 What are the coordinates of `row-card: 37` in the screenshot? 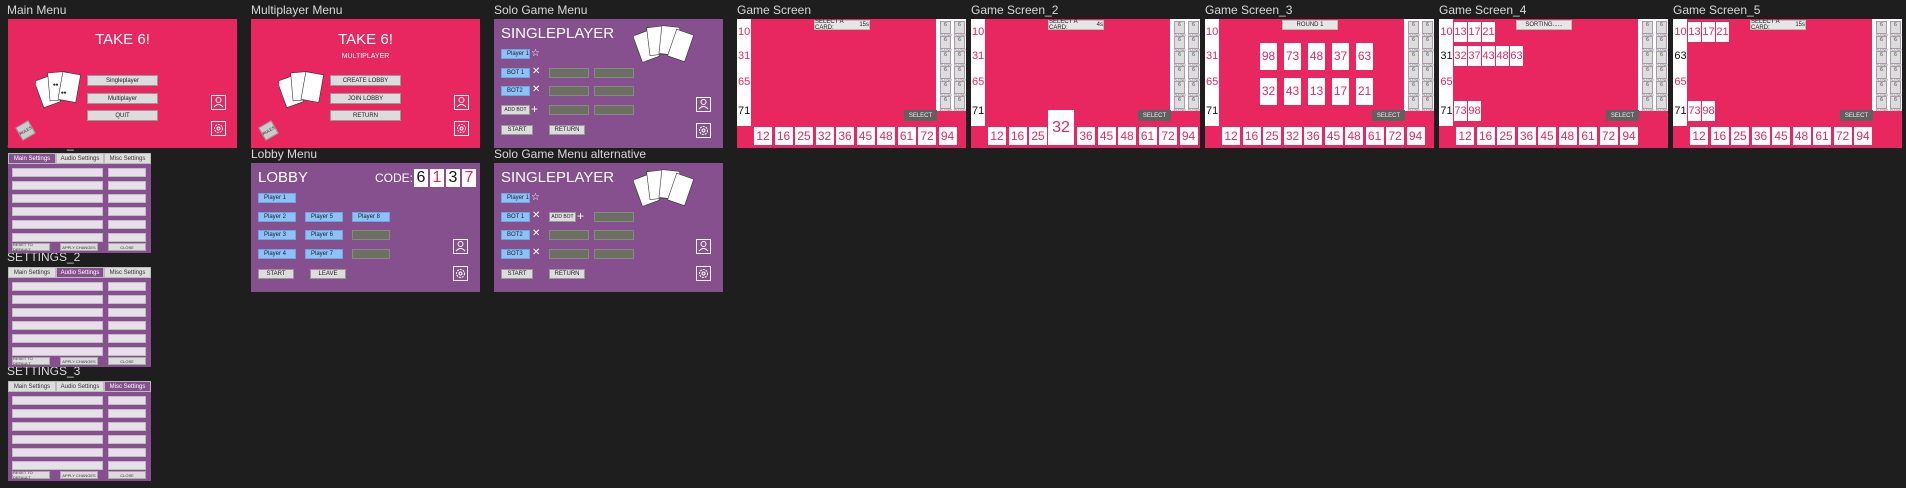 It's located at (1474, 56).